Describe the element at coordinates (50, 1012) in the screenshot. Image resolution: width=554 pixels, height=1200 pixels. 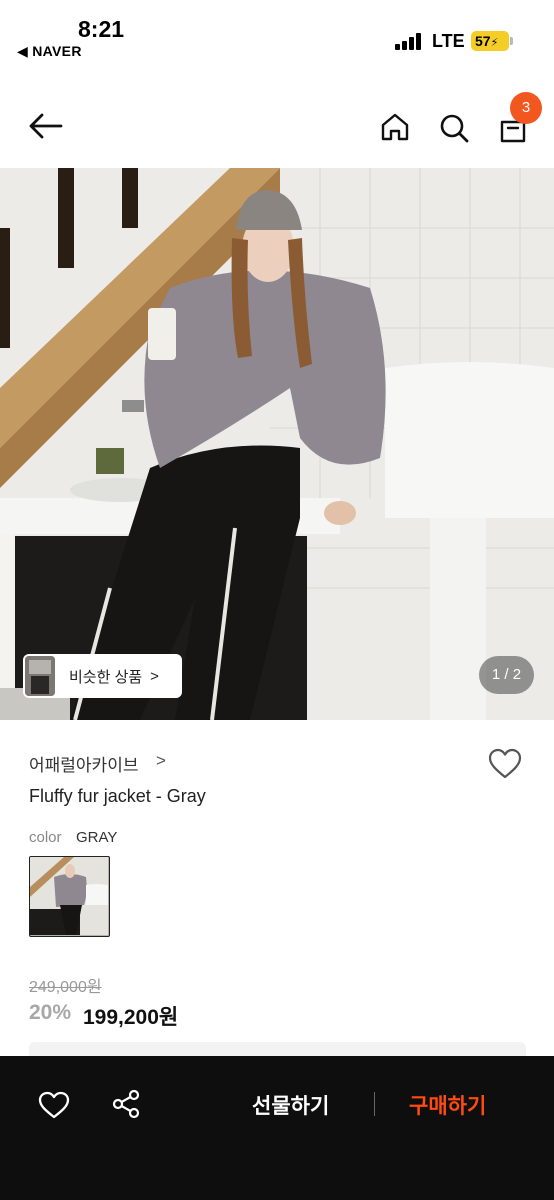
I see `discount-rate: 20%` at that location.